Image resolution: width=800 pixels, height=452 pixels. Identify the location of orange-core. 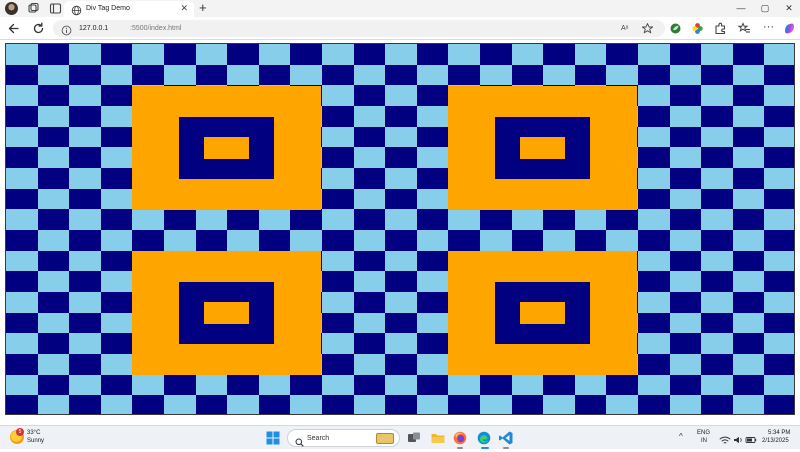
(226, 148).